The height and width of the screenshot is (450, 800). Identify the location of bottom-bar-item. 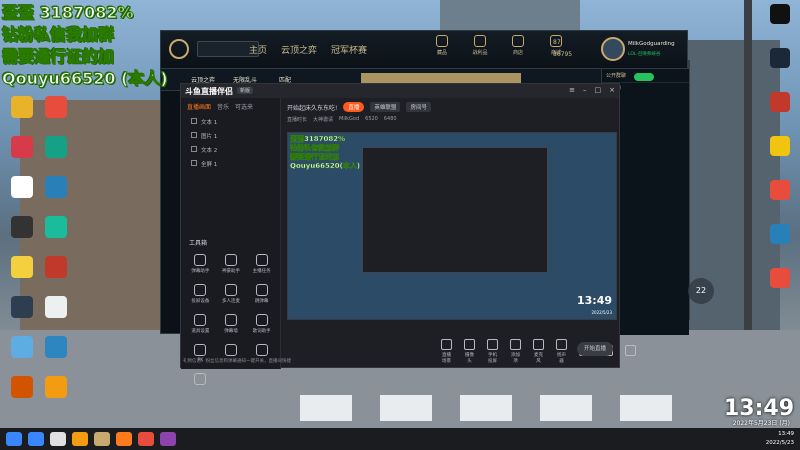
(630, 351).